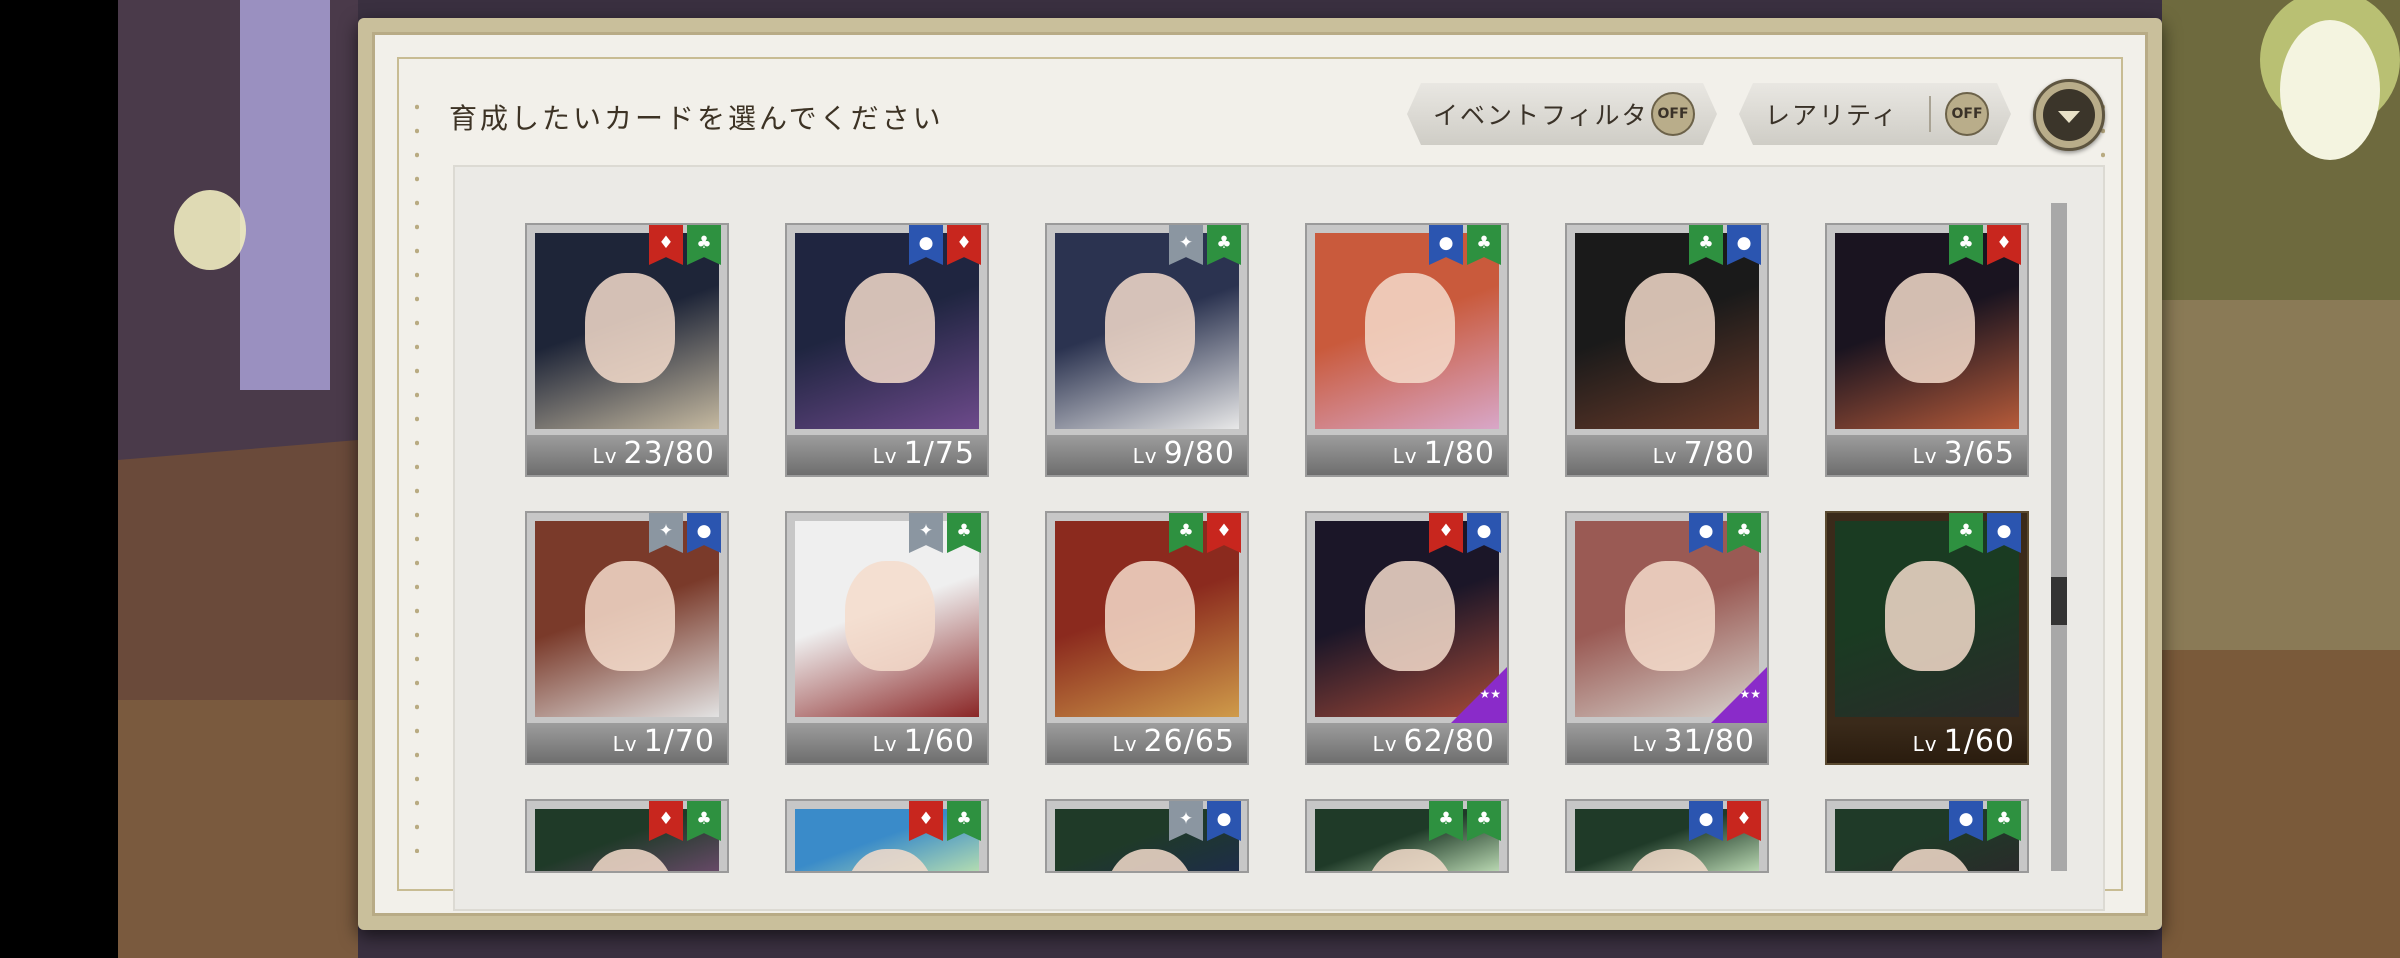  I want to click on level-value: 3/65, so click(1979, 453).